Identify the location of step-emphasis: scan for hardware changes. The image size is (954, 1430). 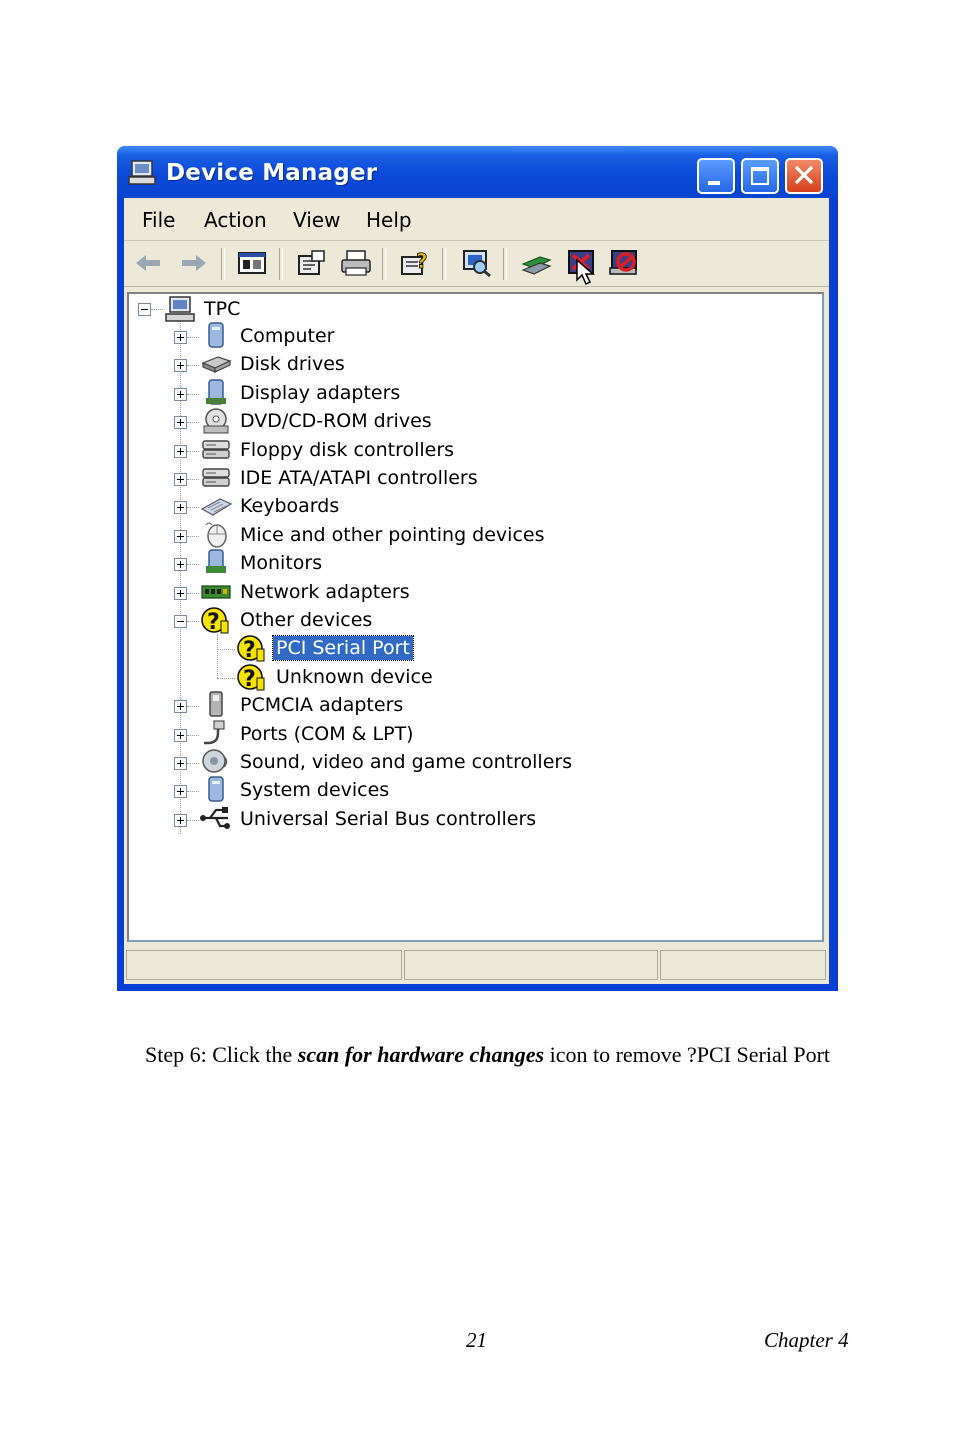
(421, 1054).